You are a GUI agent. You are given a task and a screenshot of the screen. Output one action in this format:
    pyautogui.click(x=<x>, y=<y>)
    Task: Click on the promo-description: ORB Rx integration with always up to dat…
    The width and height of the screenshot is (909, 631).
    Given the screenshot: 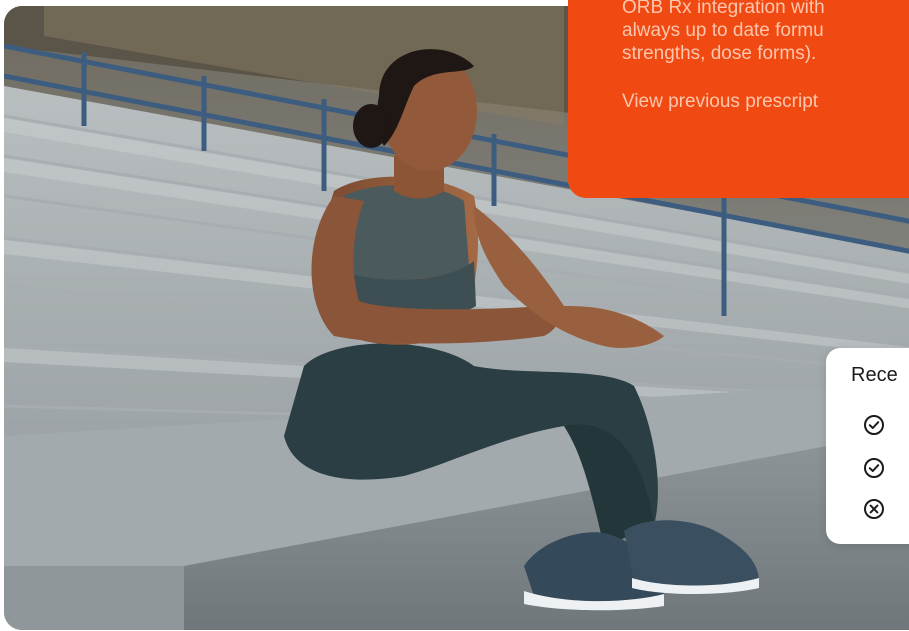 What is the action you would take?
    pyautogui.click(x=765, y=32)
    